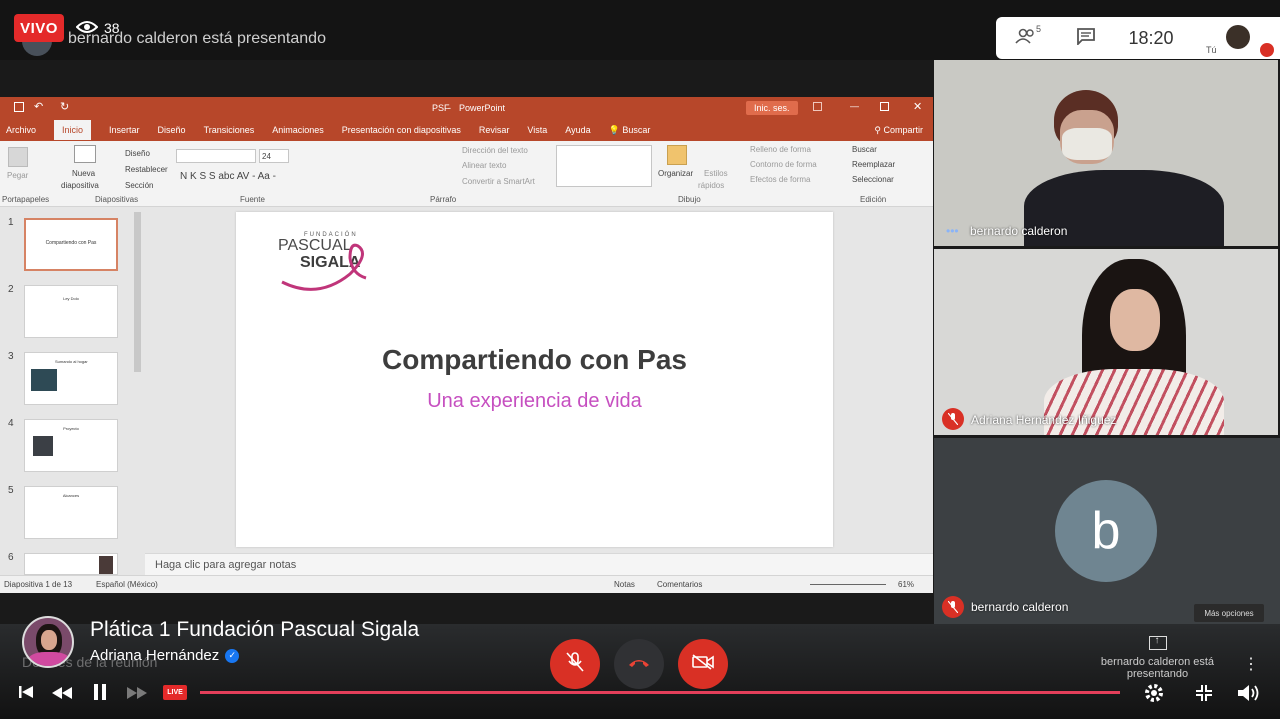 Image resolution: width=1280 pixels, height=719 pixels. Describe the element at coordinates (71, 495) in the screenshot. I see `thumb-title: Alcances` at that location.